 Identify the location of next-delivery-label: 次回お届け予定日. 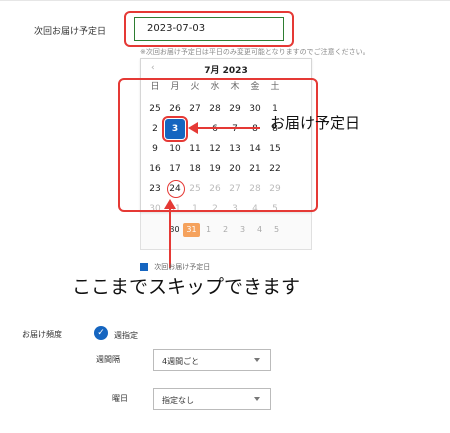
(70, 32).